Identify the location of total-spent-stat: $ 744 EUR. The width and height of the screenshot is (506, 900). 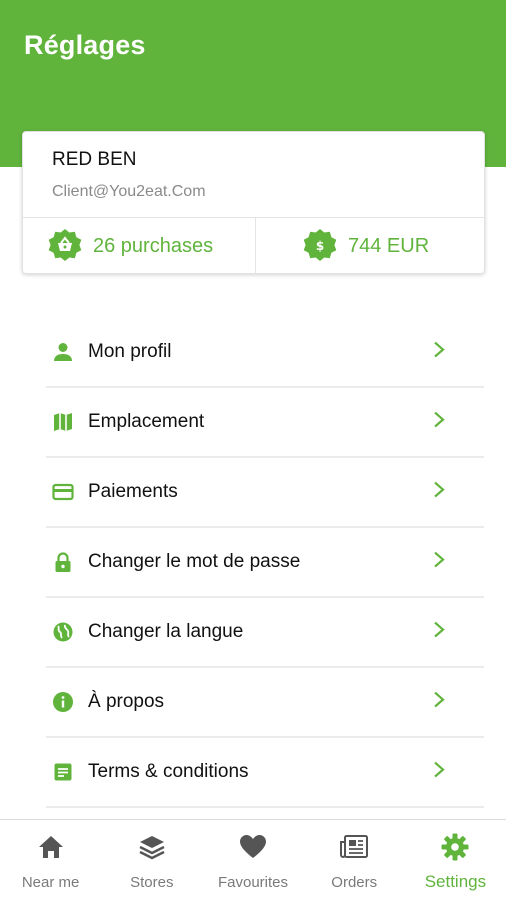
(365, 246).